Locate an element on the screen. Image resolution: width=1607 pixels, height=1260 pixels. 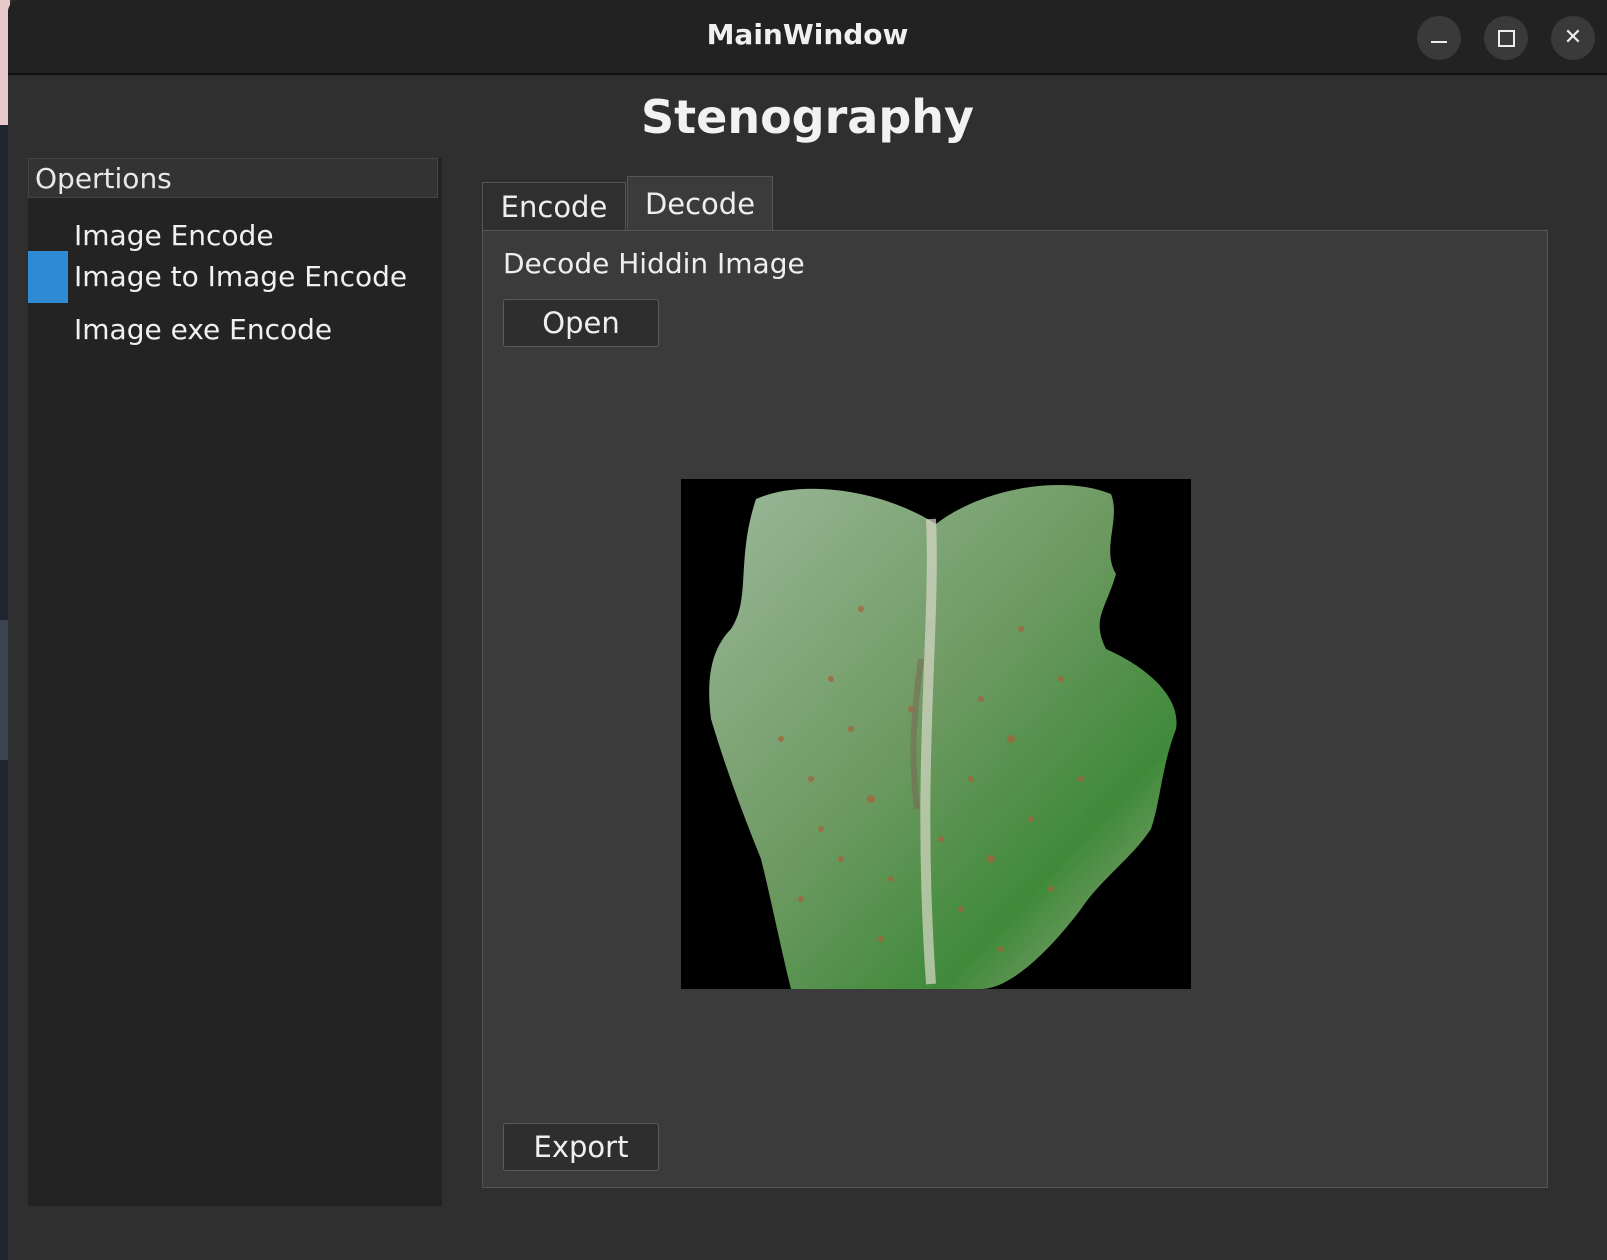
tab-encode: Encode is located at coordinates (554, 206).